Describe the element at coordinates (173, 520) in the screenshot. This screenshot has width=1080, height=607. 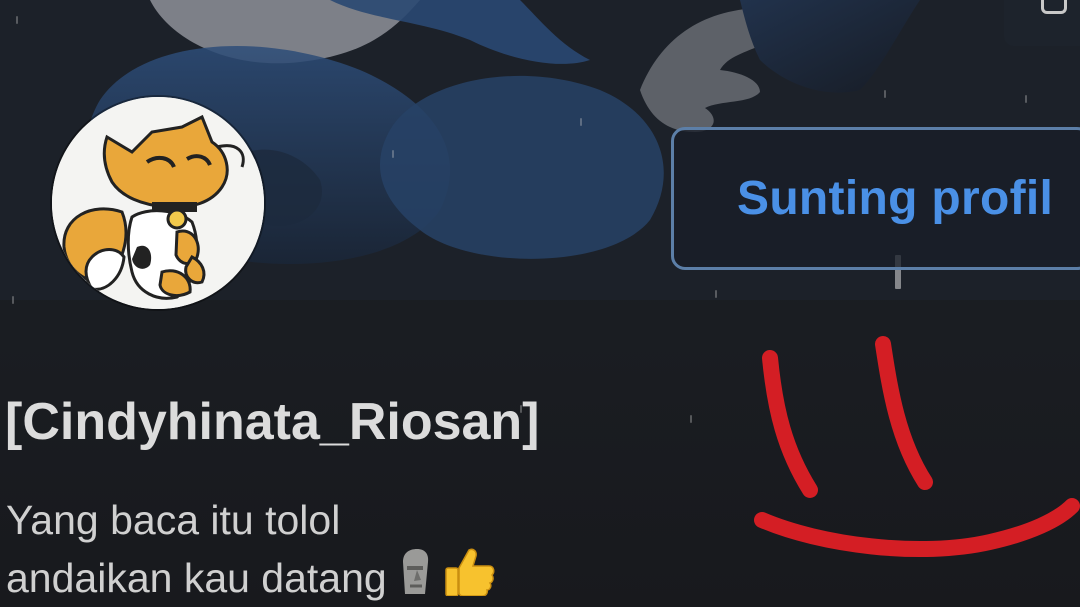
I see `bio-line-1: Yang baca itu tolol` at that location.